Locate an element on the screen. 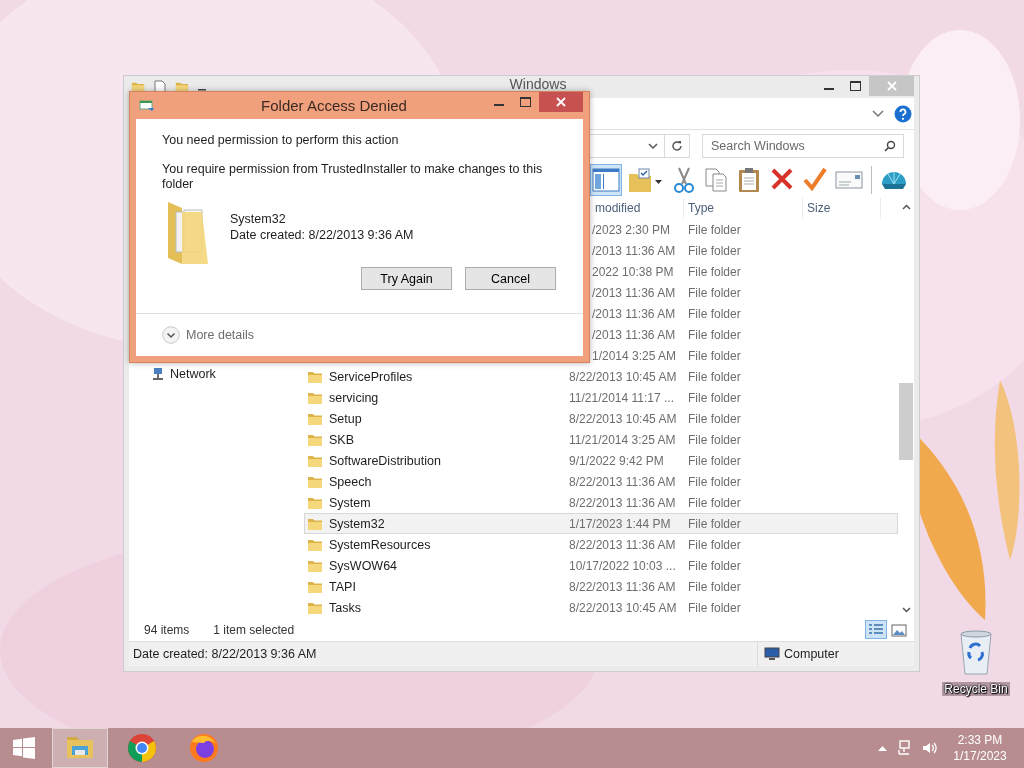 The image size is (1024, 768). table-cell: System is located at coordinates (350, 502).